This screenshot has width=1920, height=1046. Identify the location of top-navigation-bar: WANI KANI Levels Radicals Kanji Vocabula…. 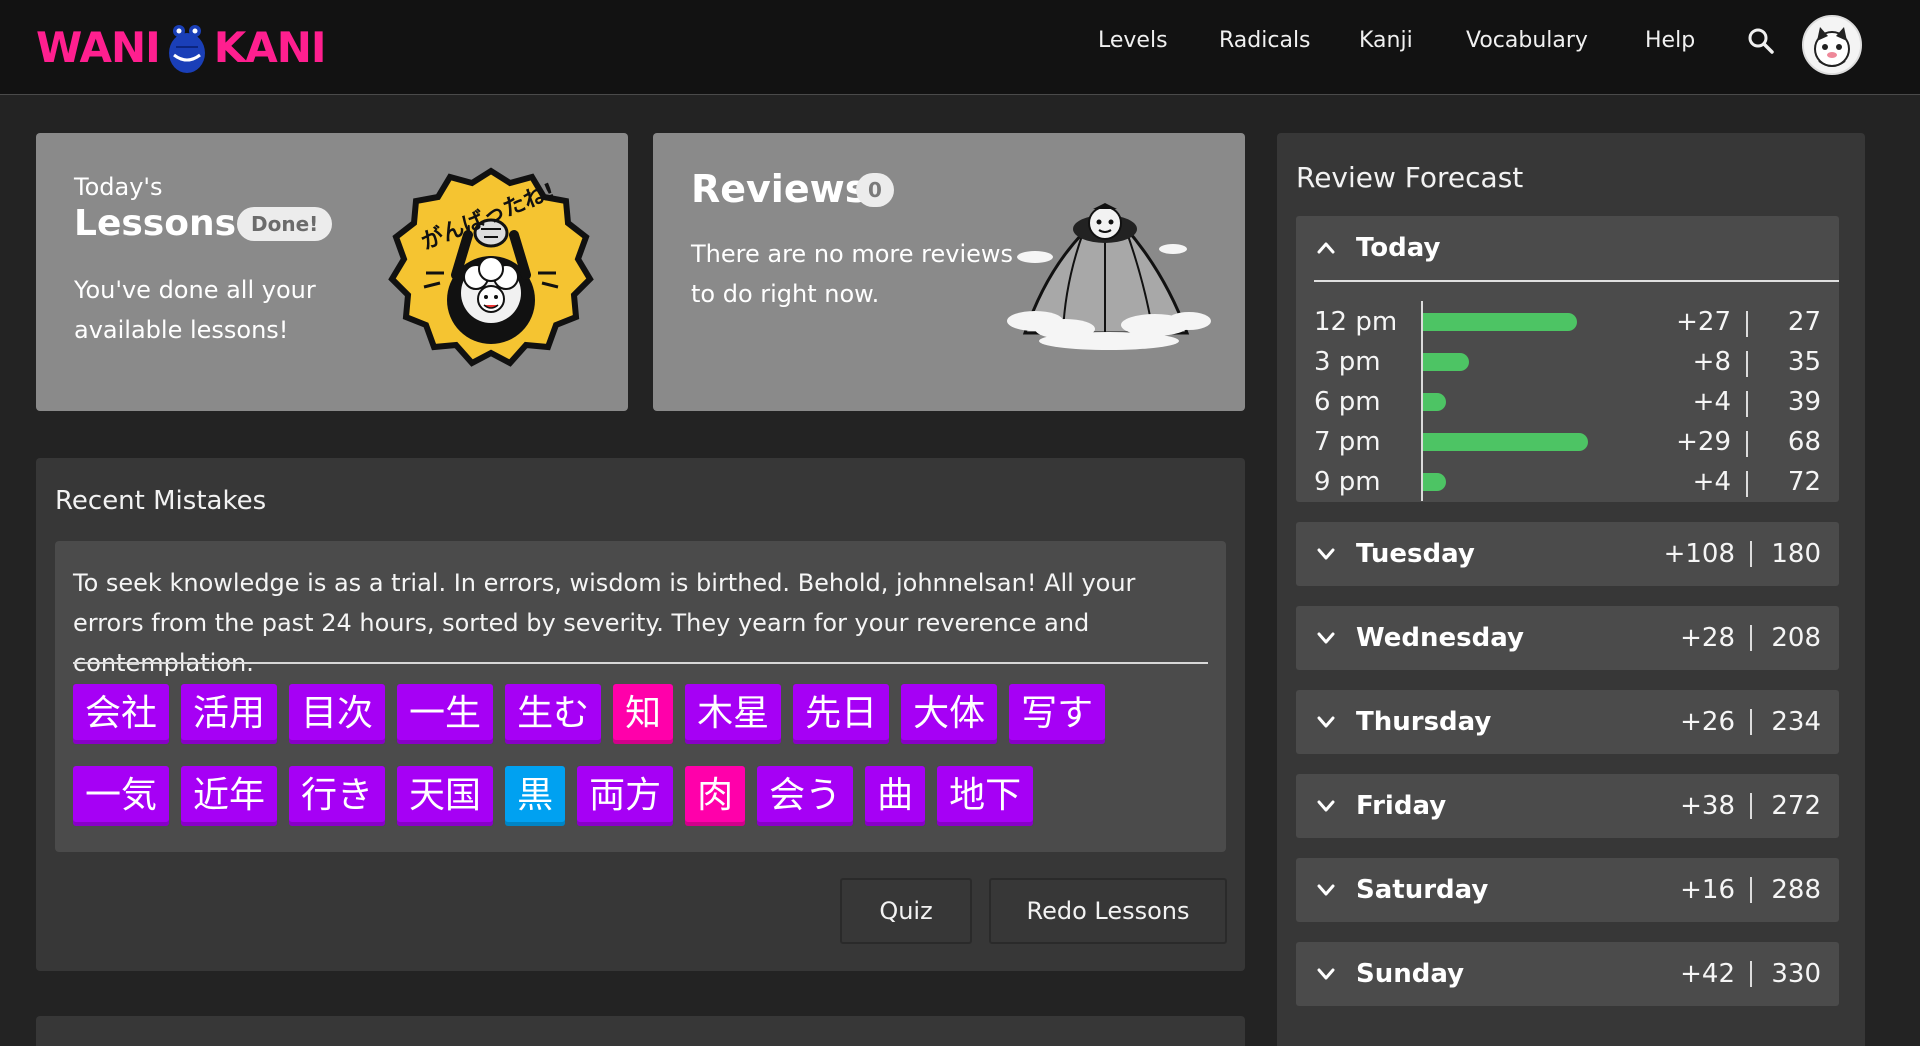
(960, 47).